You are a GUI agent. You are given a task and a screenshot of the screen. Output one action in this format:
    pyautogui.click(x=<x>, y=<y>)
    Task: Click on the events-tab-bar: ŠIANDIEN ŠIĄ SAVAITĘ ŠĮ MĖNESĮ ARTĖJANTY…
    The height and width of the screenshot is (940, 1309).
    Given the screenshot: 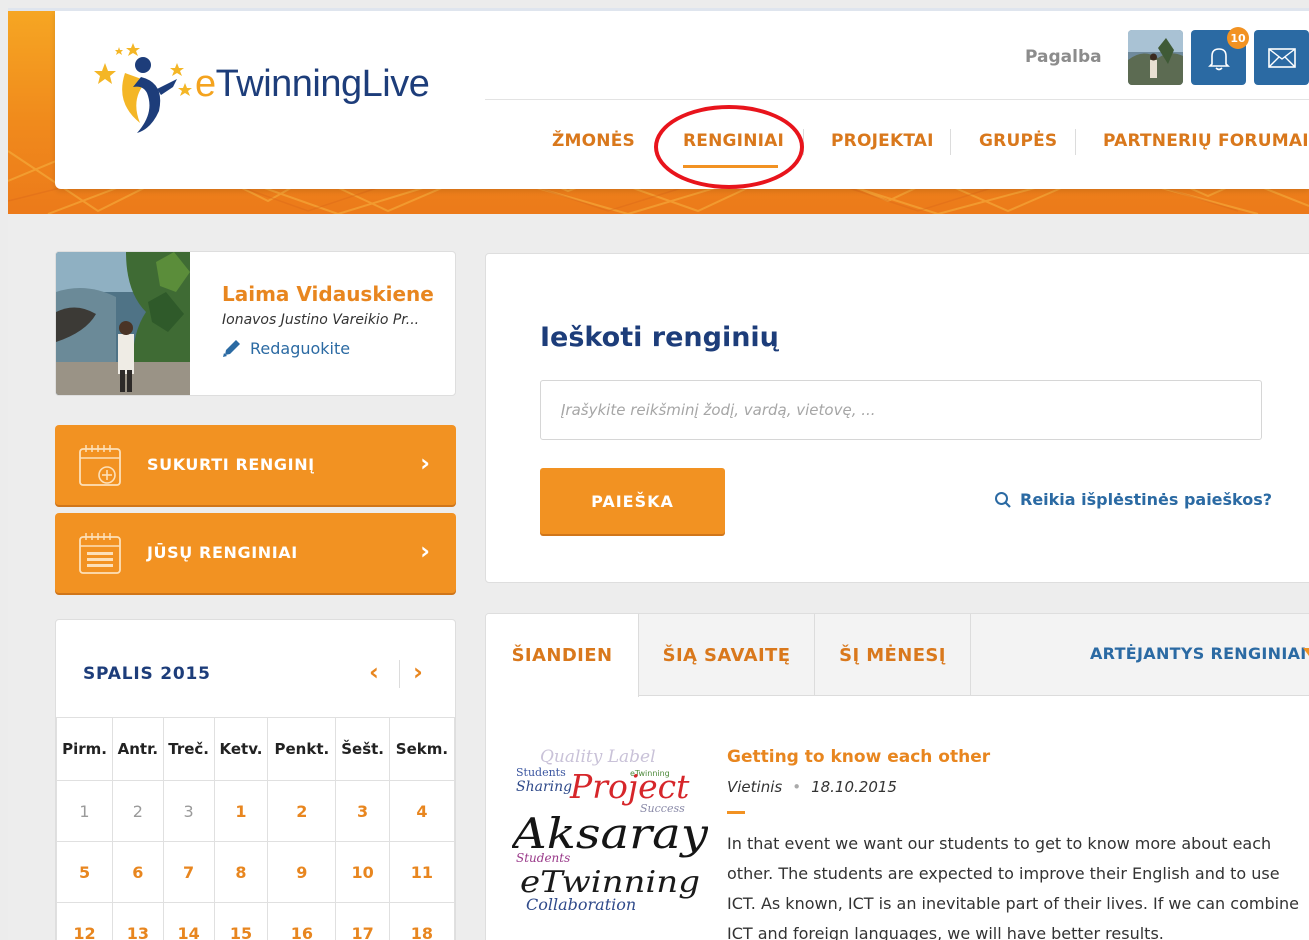 What is the action you would take?
    pyautogui.click(x=897, y=655)
    